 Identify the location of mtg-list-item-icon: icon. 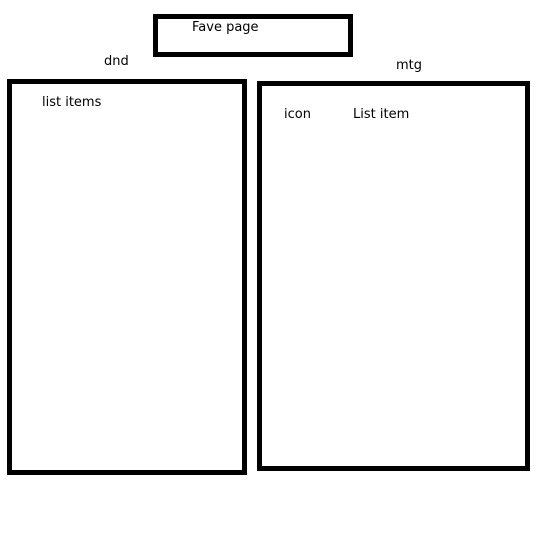
(297, 114).